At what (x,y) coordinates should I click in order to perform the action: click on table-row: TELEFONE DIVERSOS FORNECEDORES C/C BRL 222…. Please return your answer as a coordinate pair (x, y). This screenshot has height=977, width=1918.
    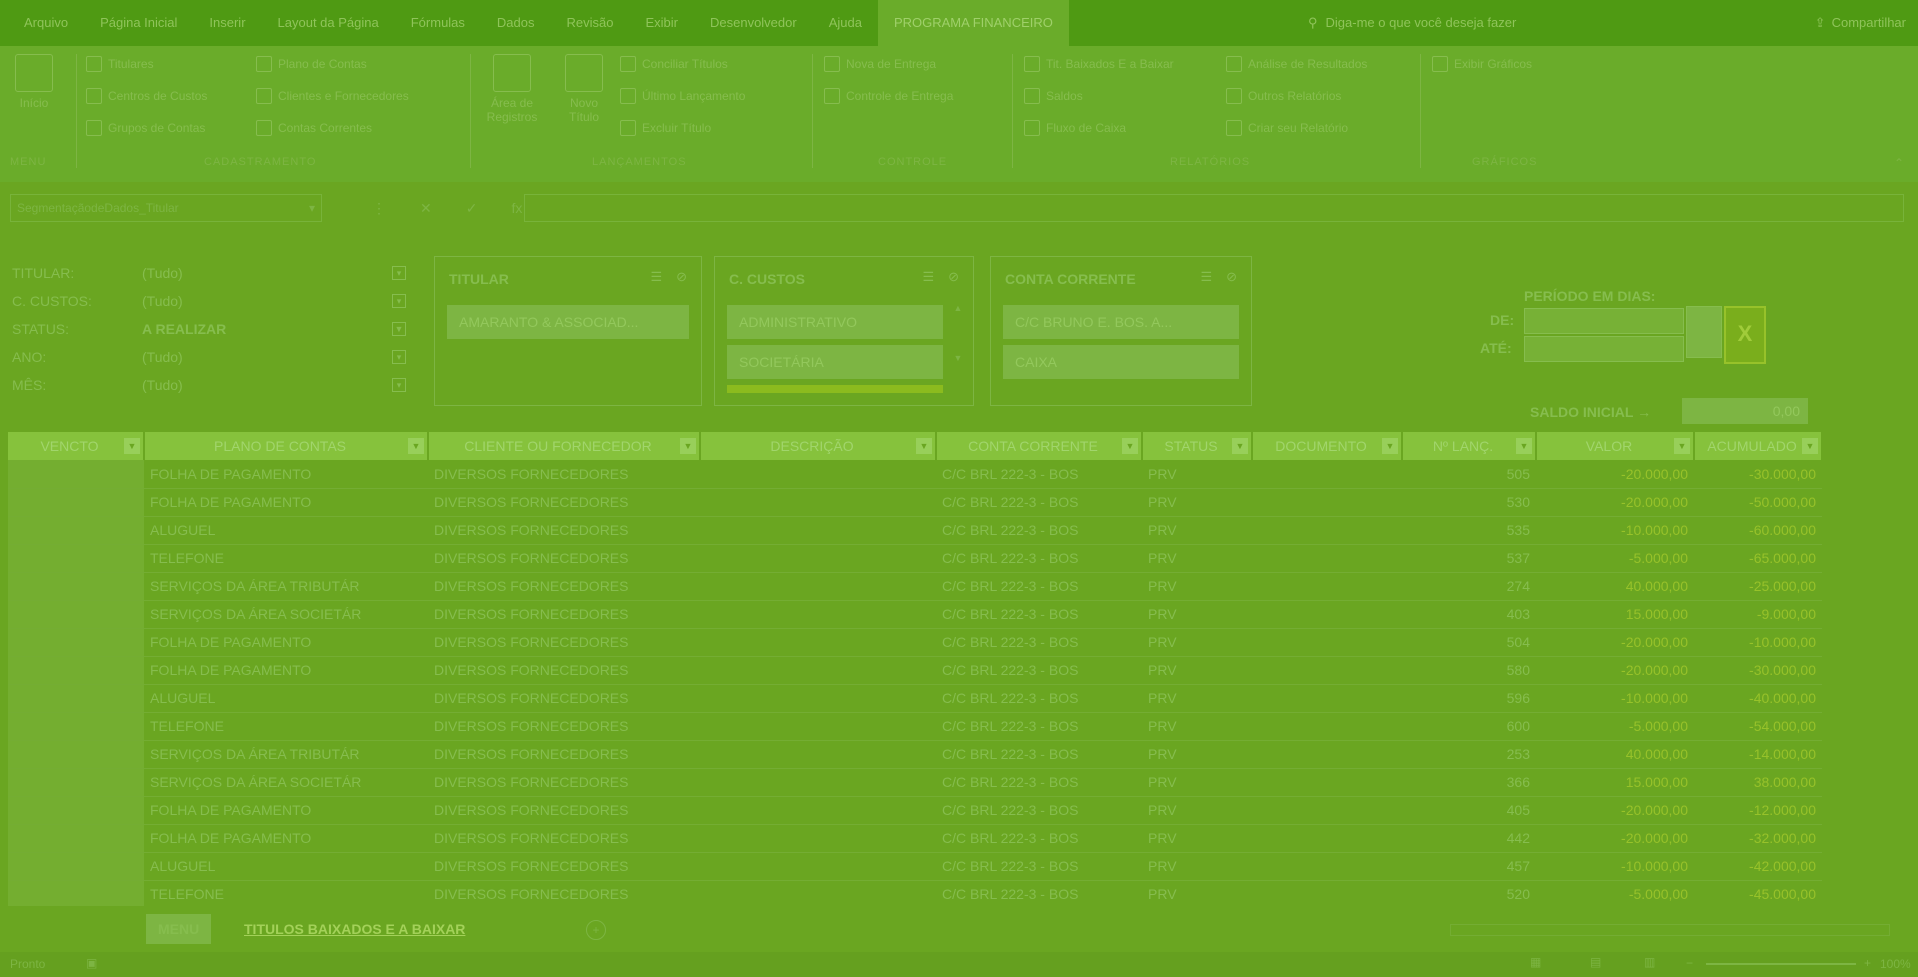
    Looking at the image, I should click on (915, 726).